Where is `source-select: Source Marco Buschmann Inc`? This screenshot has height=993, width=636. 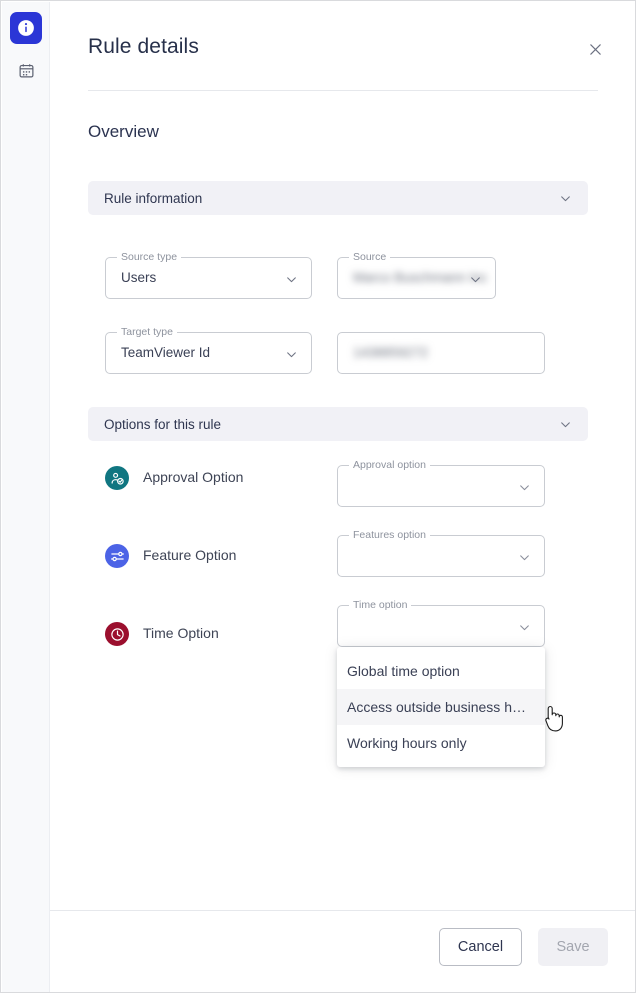
source-select: Source Marco Buschmann Inc is located at coordinates (416, 275).